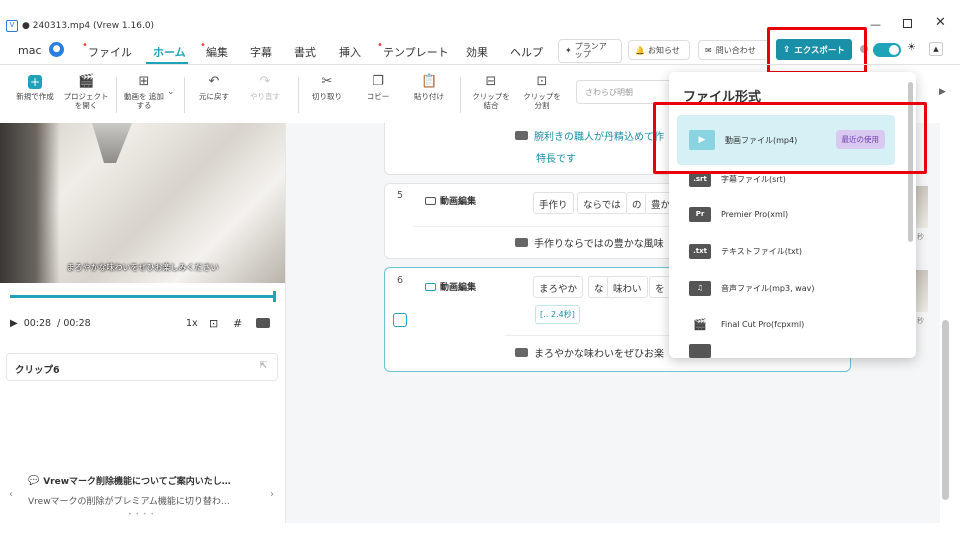  What do you see at coordinates (305, 52) in the screenshot?
I see `tab-format: 書式` at bounding box center [305, 52].